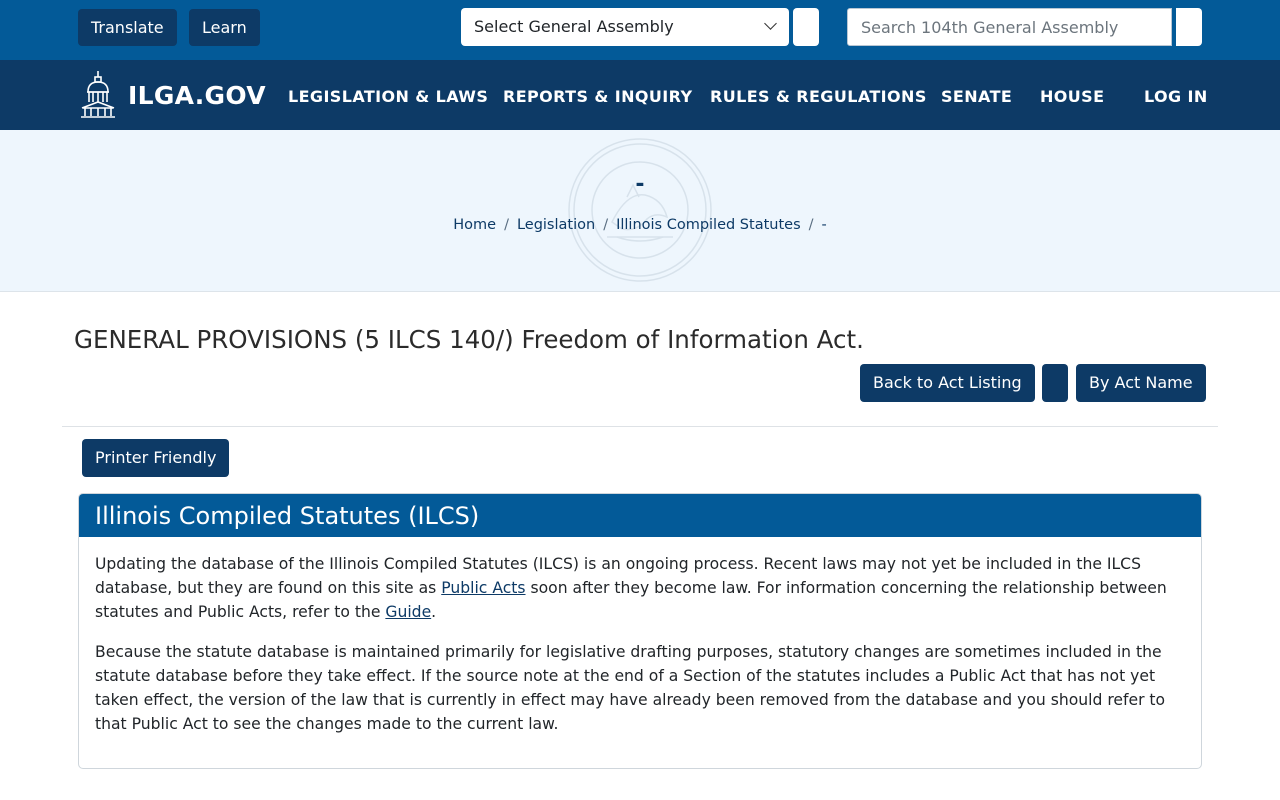 This screenshot has height=800, width=1280. I want to click on divider, so click(640, 426).